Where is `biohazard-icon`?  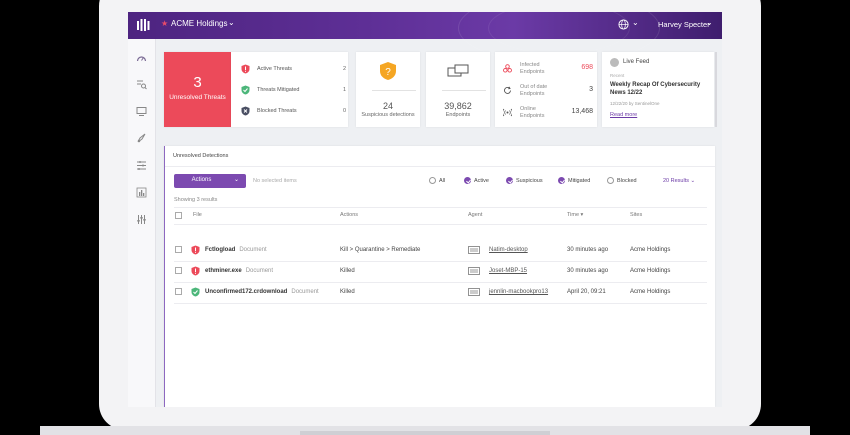 biohazard-icon is located at coordinates (507, 68).